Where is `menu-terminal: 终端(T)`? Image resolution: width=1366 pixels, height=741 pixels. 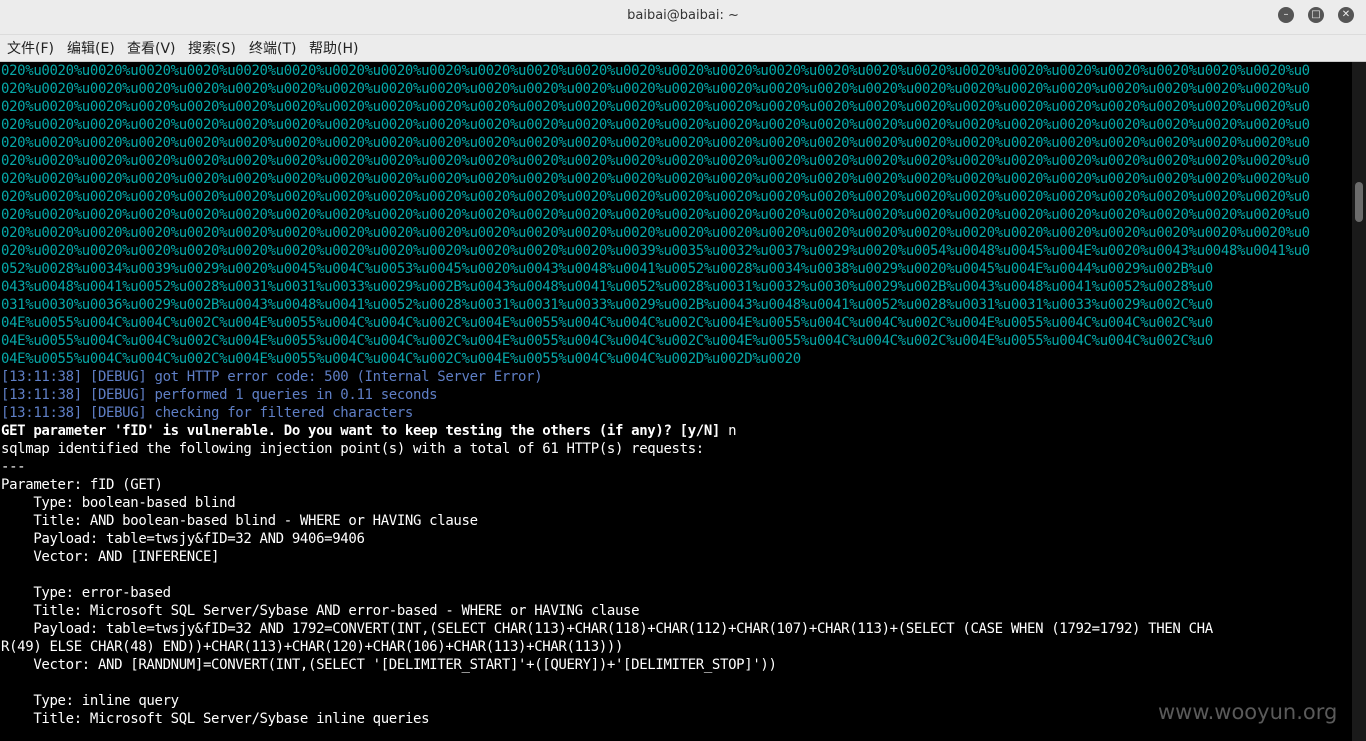
menu-terminal: 终端(T) is located at coordinates (272, 48).